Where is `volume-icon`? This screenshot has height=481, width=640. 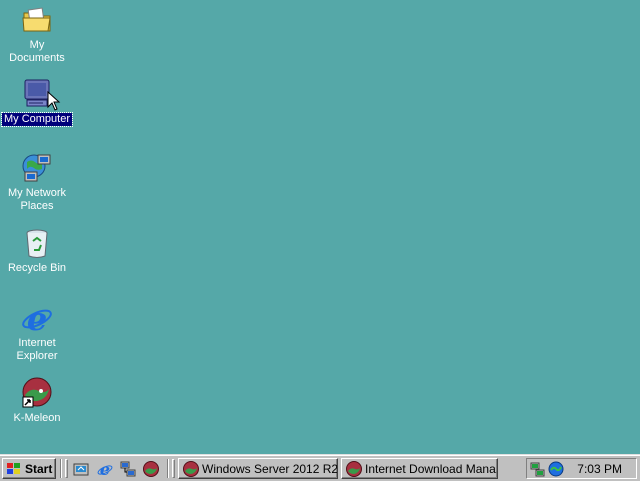
volume-icon is located at coordinates (556, 469).